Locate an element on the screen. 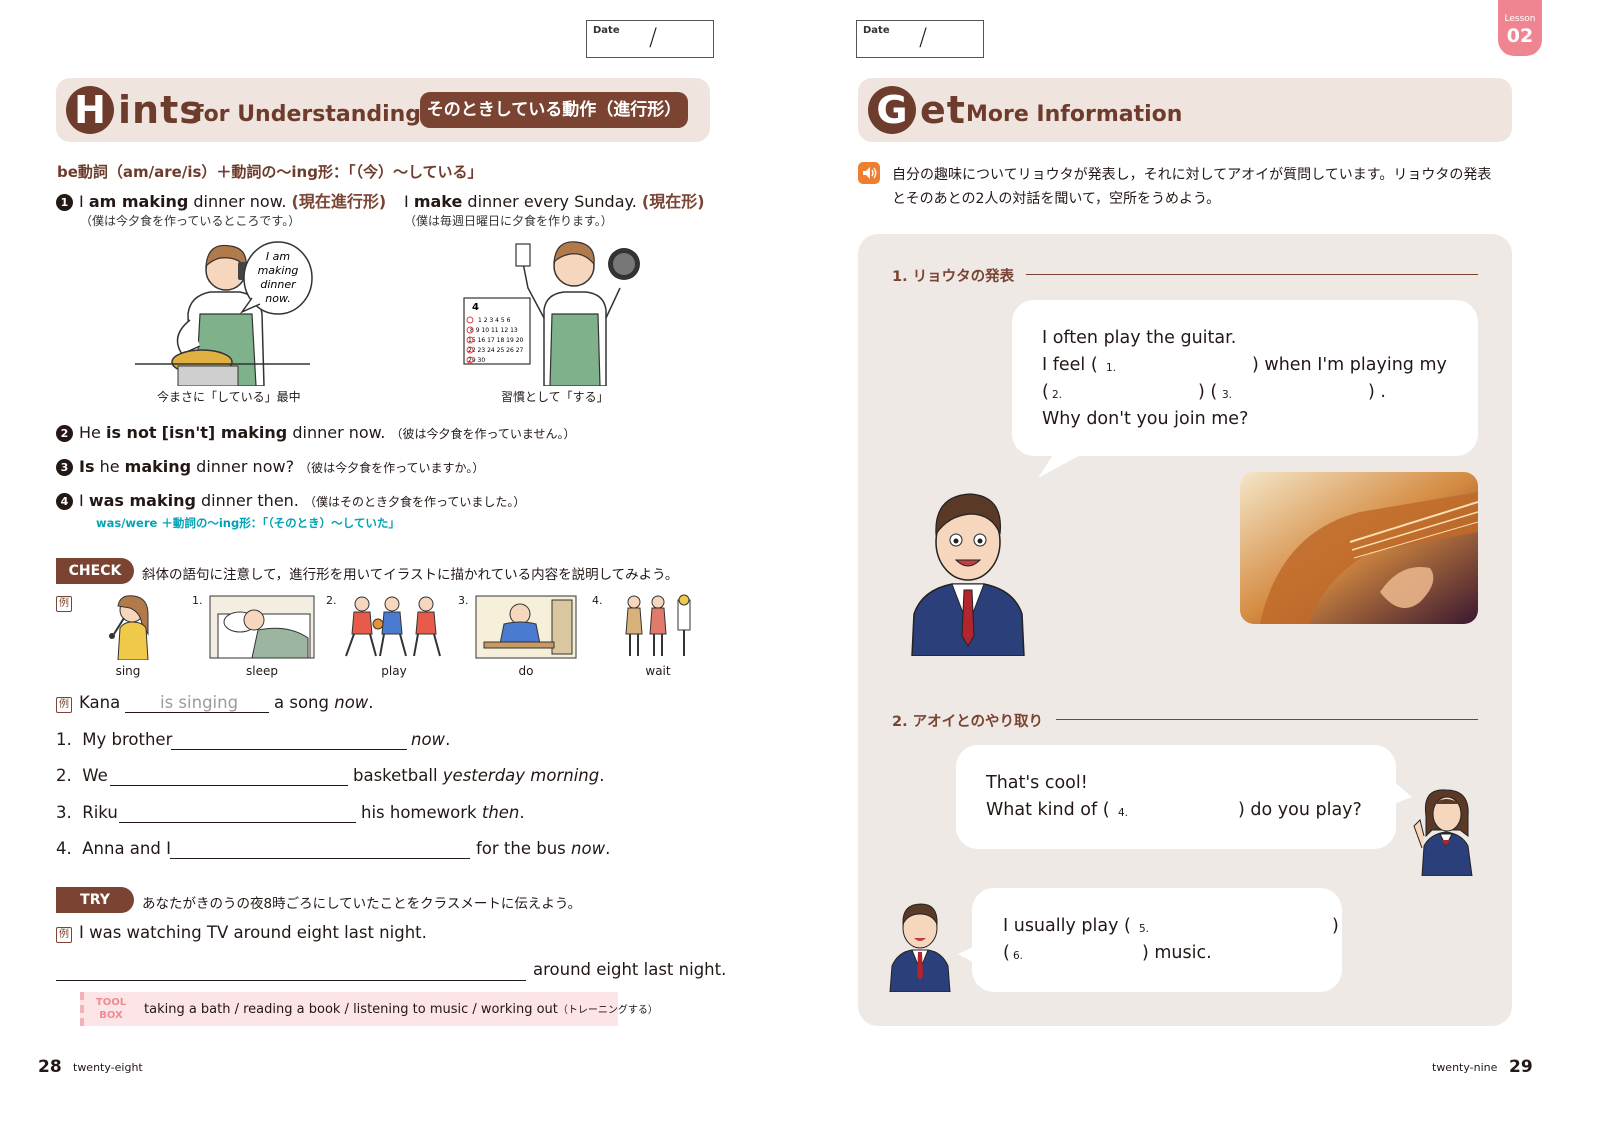 The height and width of the screenshot is (1130, 1600). picture-number: 2. is located at coordinates (331, 600).